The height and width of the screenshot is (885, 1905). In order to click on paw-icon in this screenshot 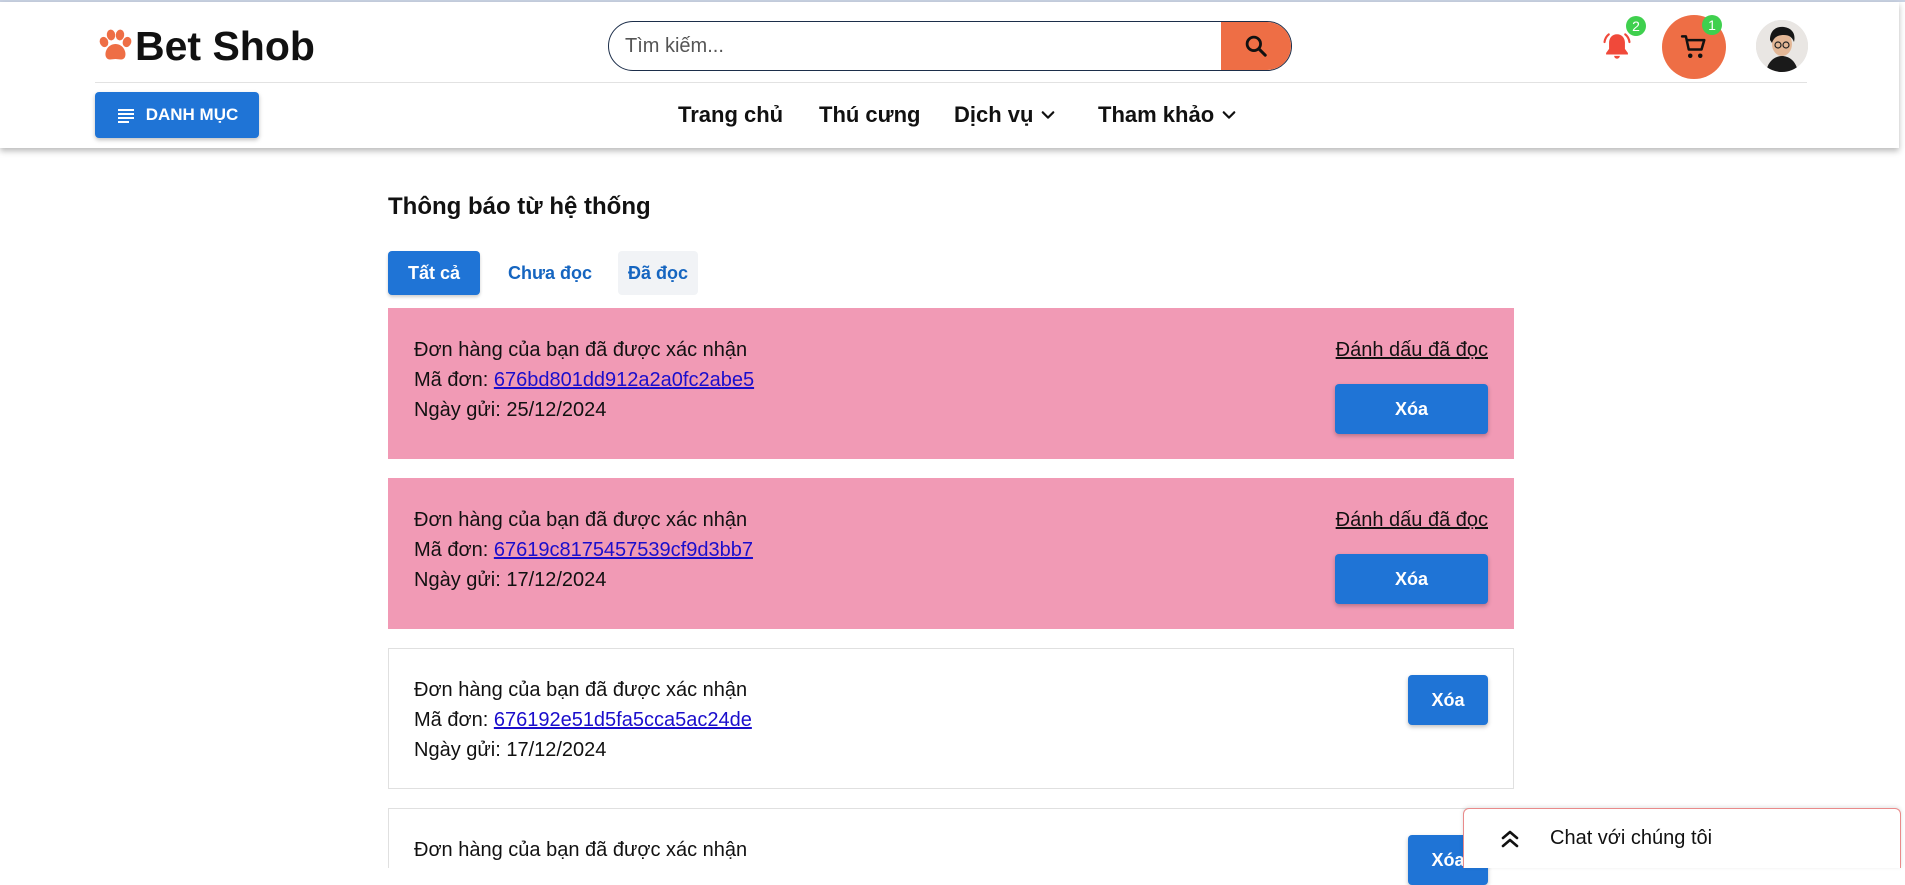, I will do `click(115, 44)`.